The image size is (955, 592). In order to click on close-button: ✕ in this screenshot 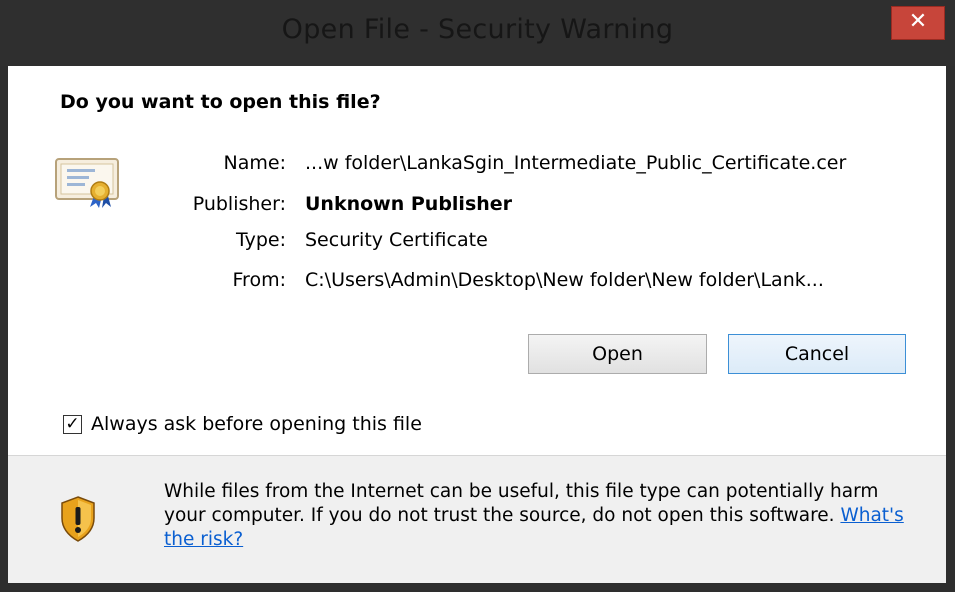, I will do `click(918, 23)`.